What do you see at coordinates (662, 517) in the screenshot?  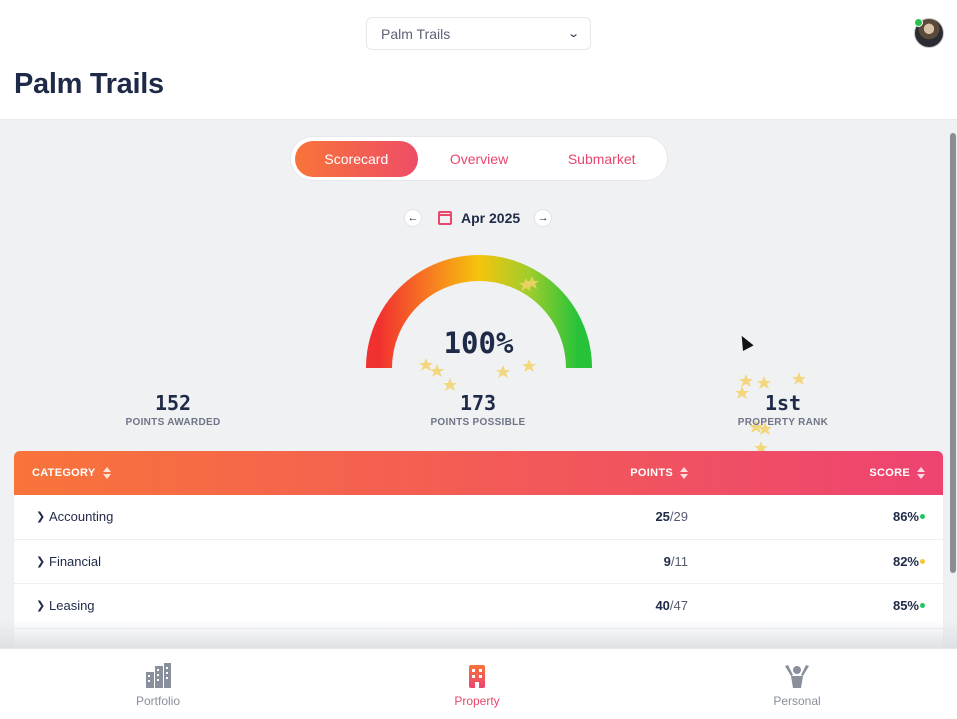 I see `points-earned: 25` at bounding box center [662, 517].